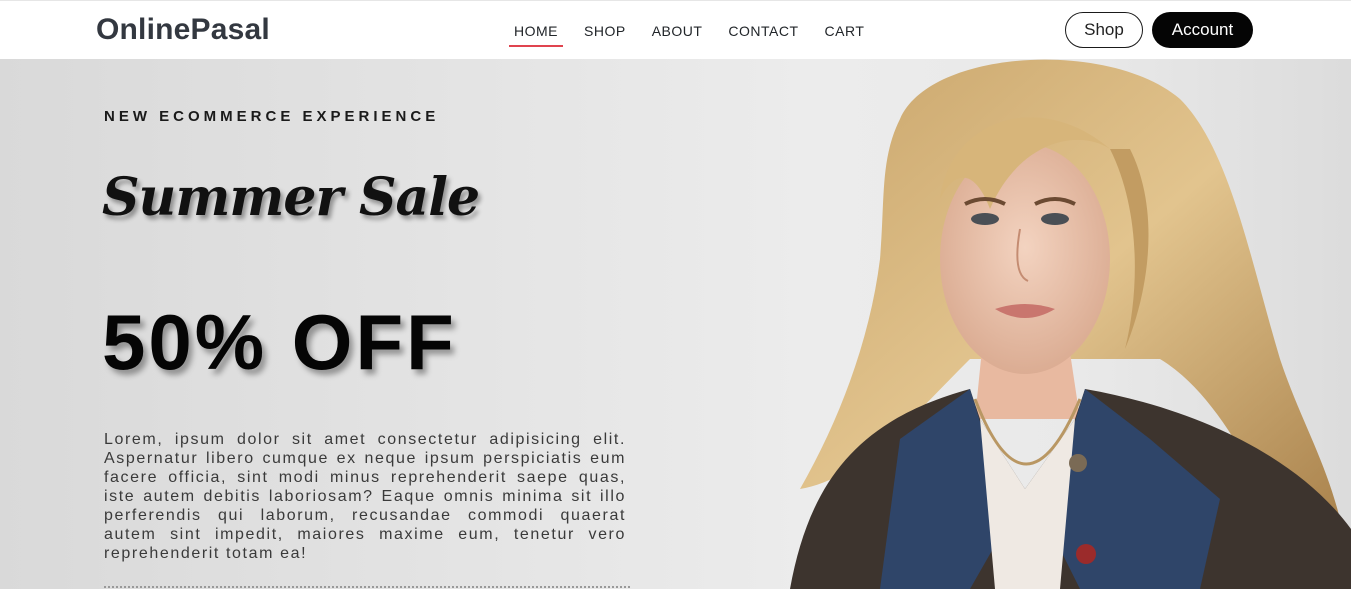 The width and height of the screenshot is (1351, 589). I want to click on nav-link-home: HOME, so click(536, 35).